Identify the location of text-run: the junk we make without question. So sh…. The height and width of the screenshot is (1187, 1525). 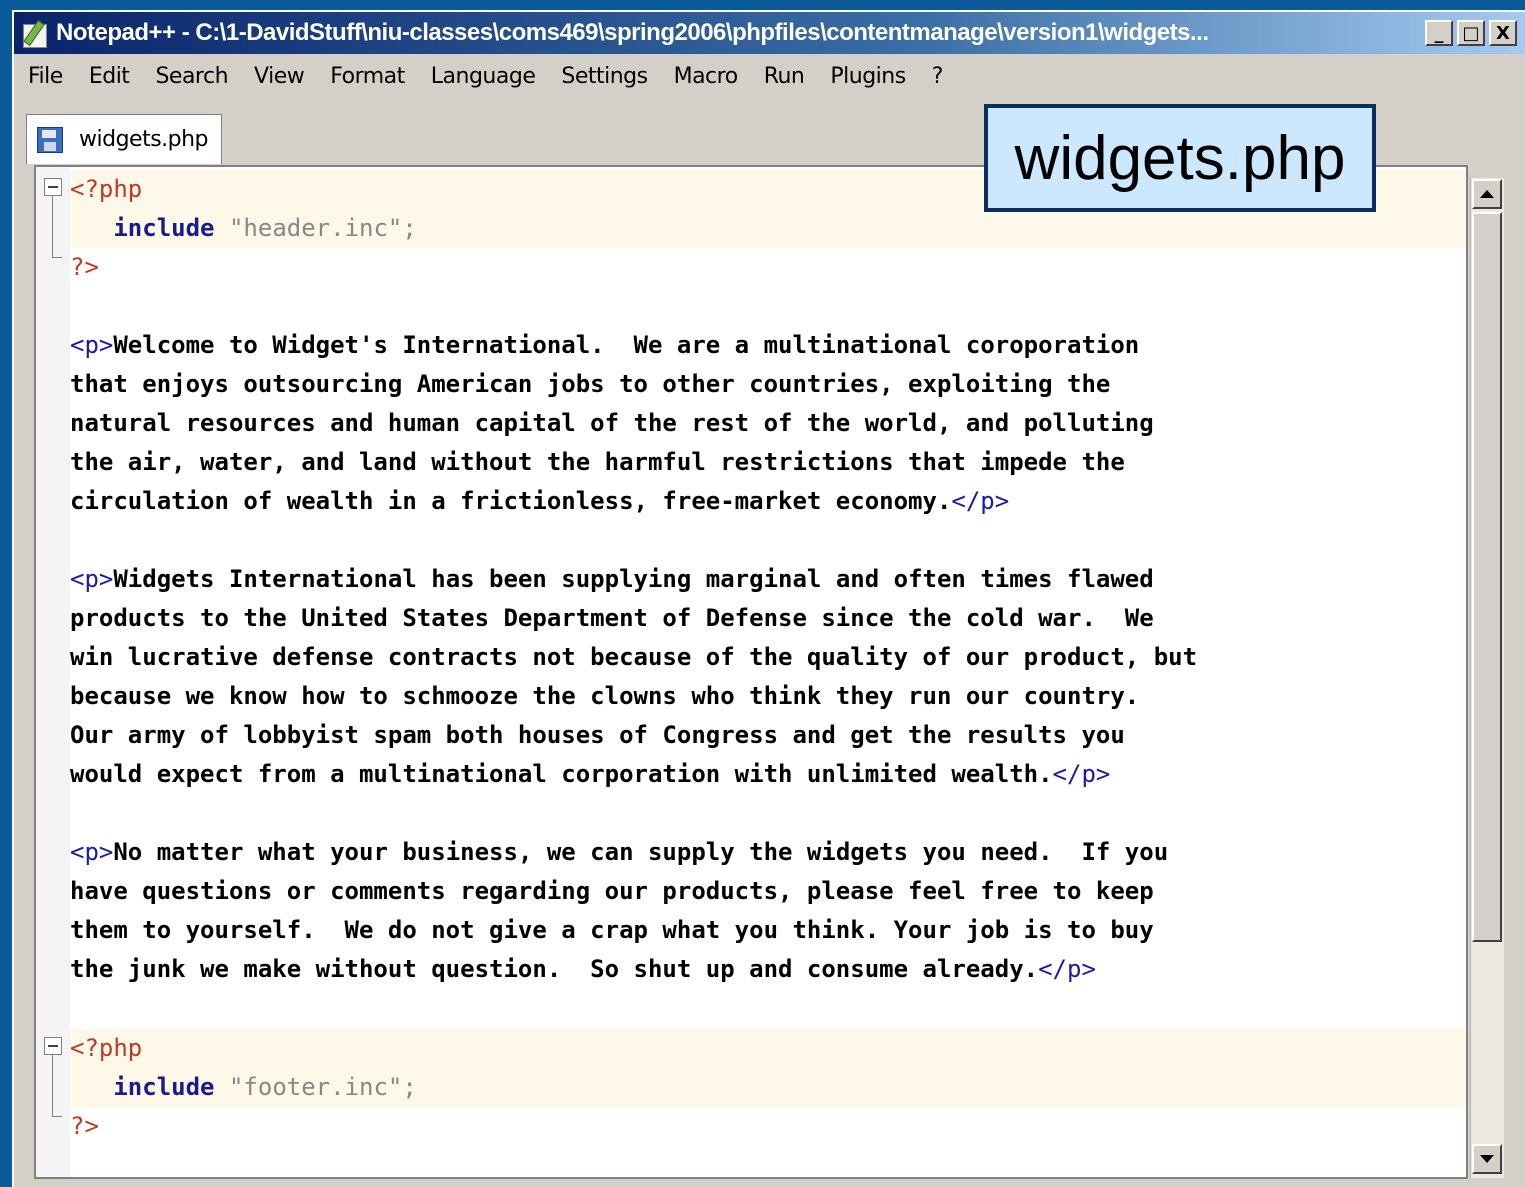
(554, 969).